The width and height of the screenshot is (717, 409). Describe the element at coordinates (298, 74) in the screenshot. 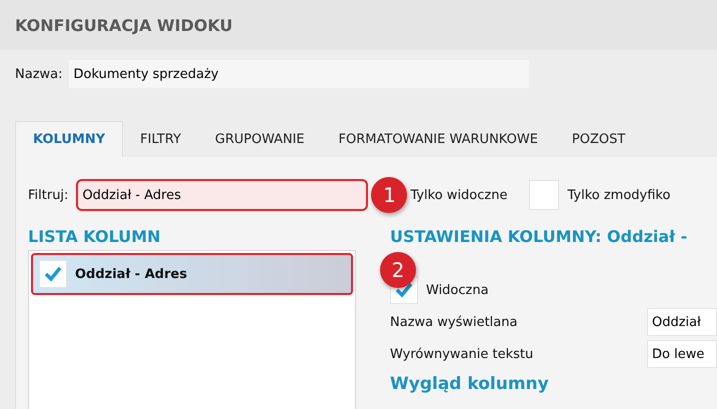

I see `name-field: Dokumenty sprzedaży` at that location.